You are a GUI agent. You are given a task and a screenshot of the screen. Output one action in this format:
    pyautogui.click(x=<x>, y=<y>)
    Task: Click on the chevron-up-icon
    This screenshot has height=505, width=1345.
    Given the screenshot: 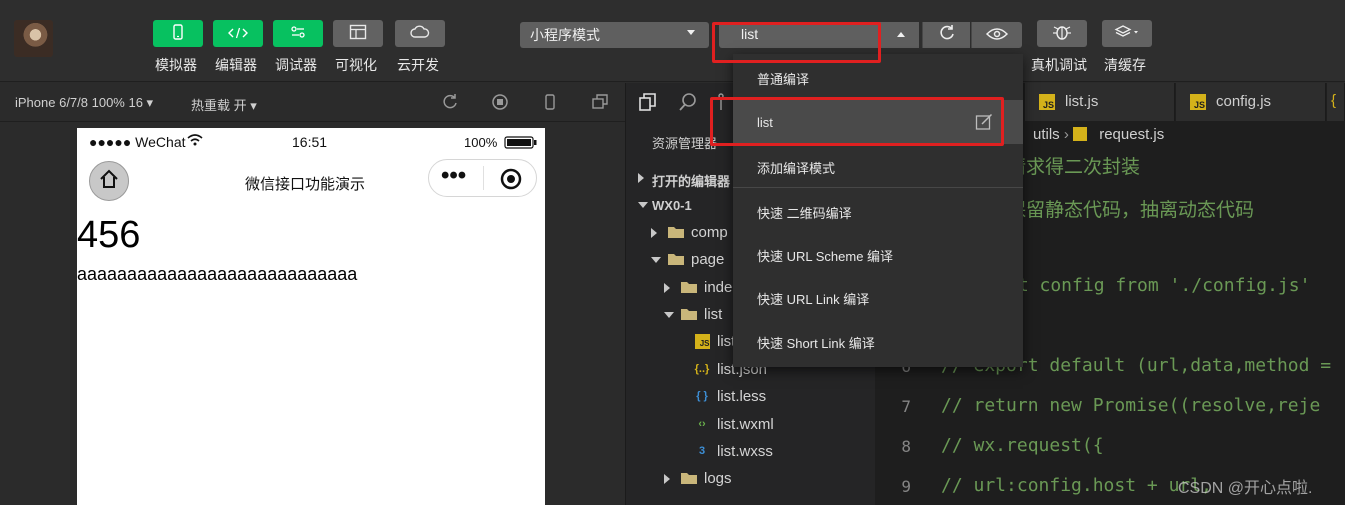 What is the action you would take?
    pyautogui.click(x=901, y=34)
    